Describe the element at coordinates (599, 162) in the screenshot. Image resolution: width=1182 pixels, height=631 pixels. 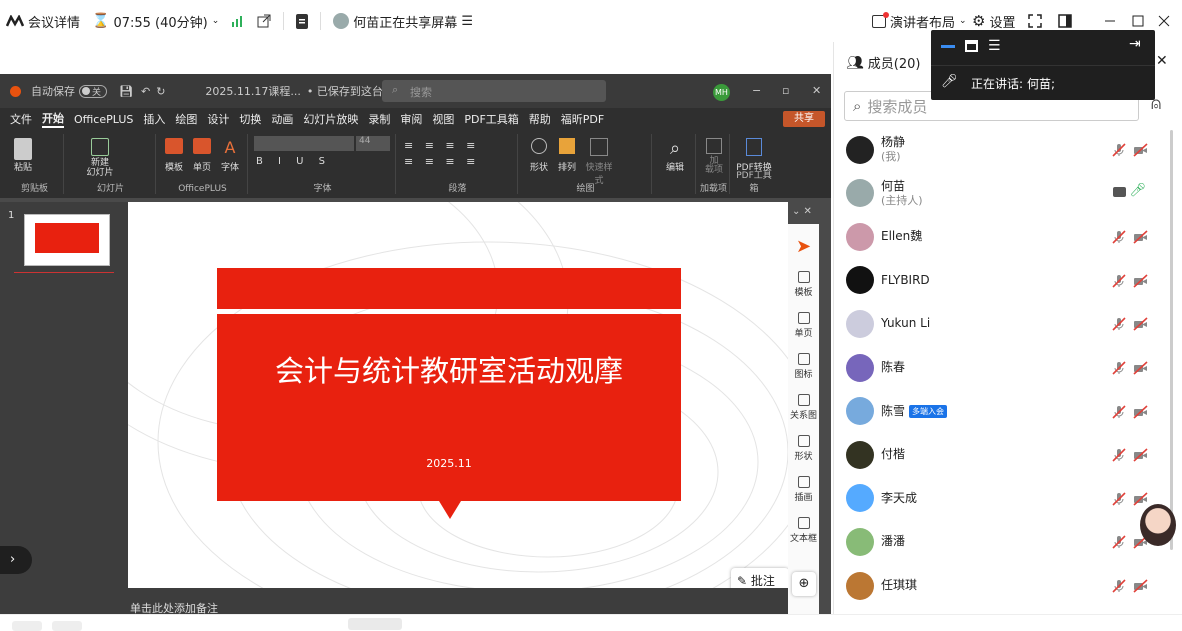
I see `quick-style-button: 快速样式` at that location.